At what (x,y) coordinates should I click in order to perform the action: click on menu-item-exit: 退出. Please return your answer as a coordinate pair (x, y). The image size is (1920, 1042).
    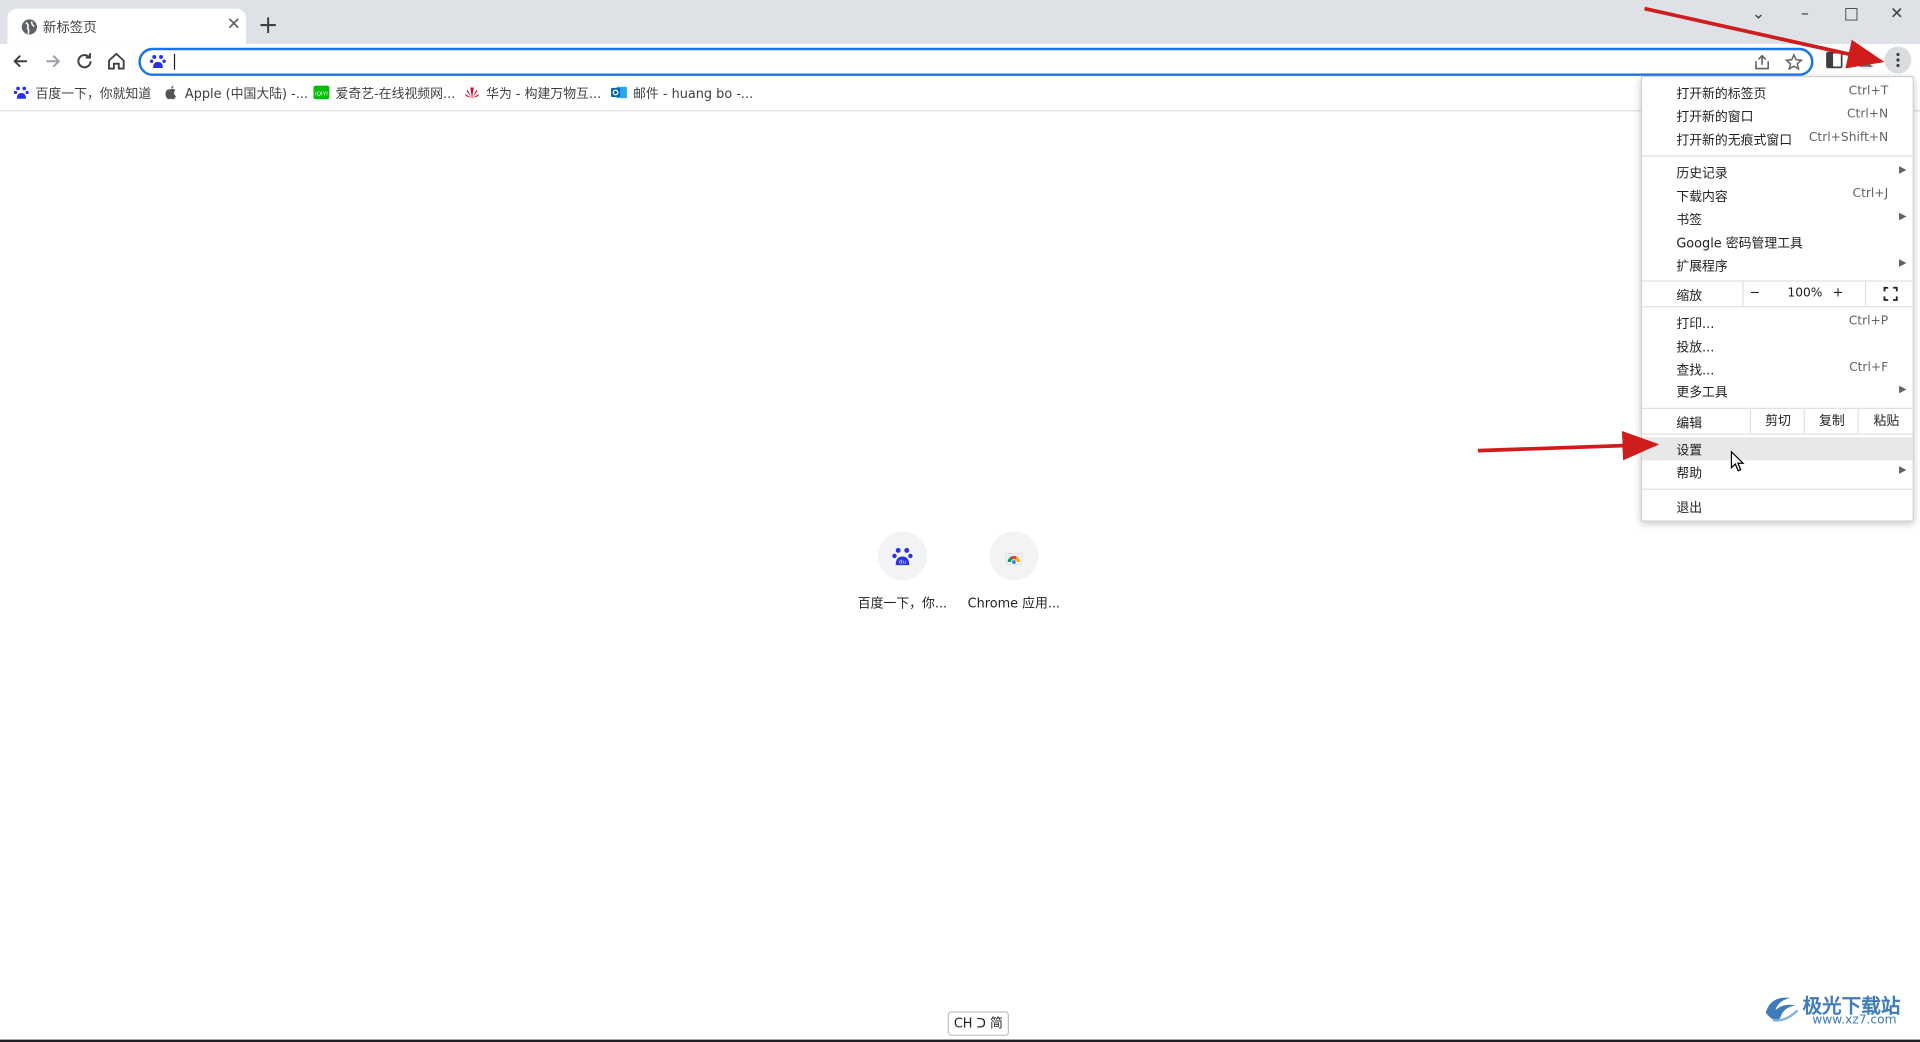
    Looking at the image, I should click on (1777, 506).